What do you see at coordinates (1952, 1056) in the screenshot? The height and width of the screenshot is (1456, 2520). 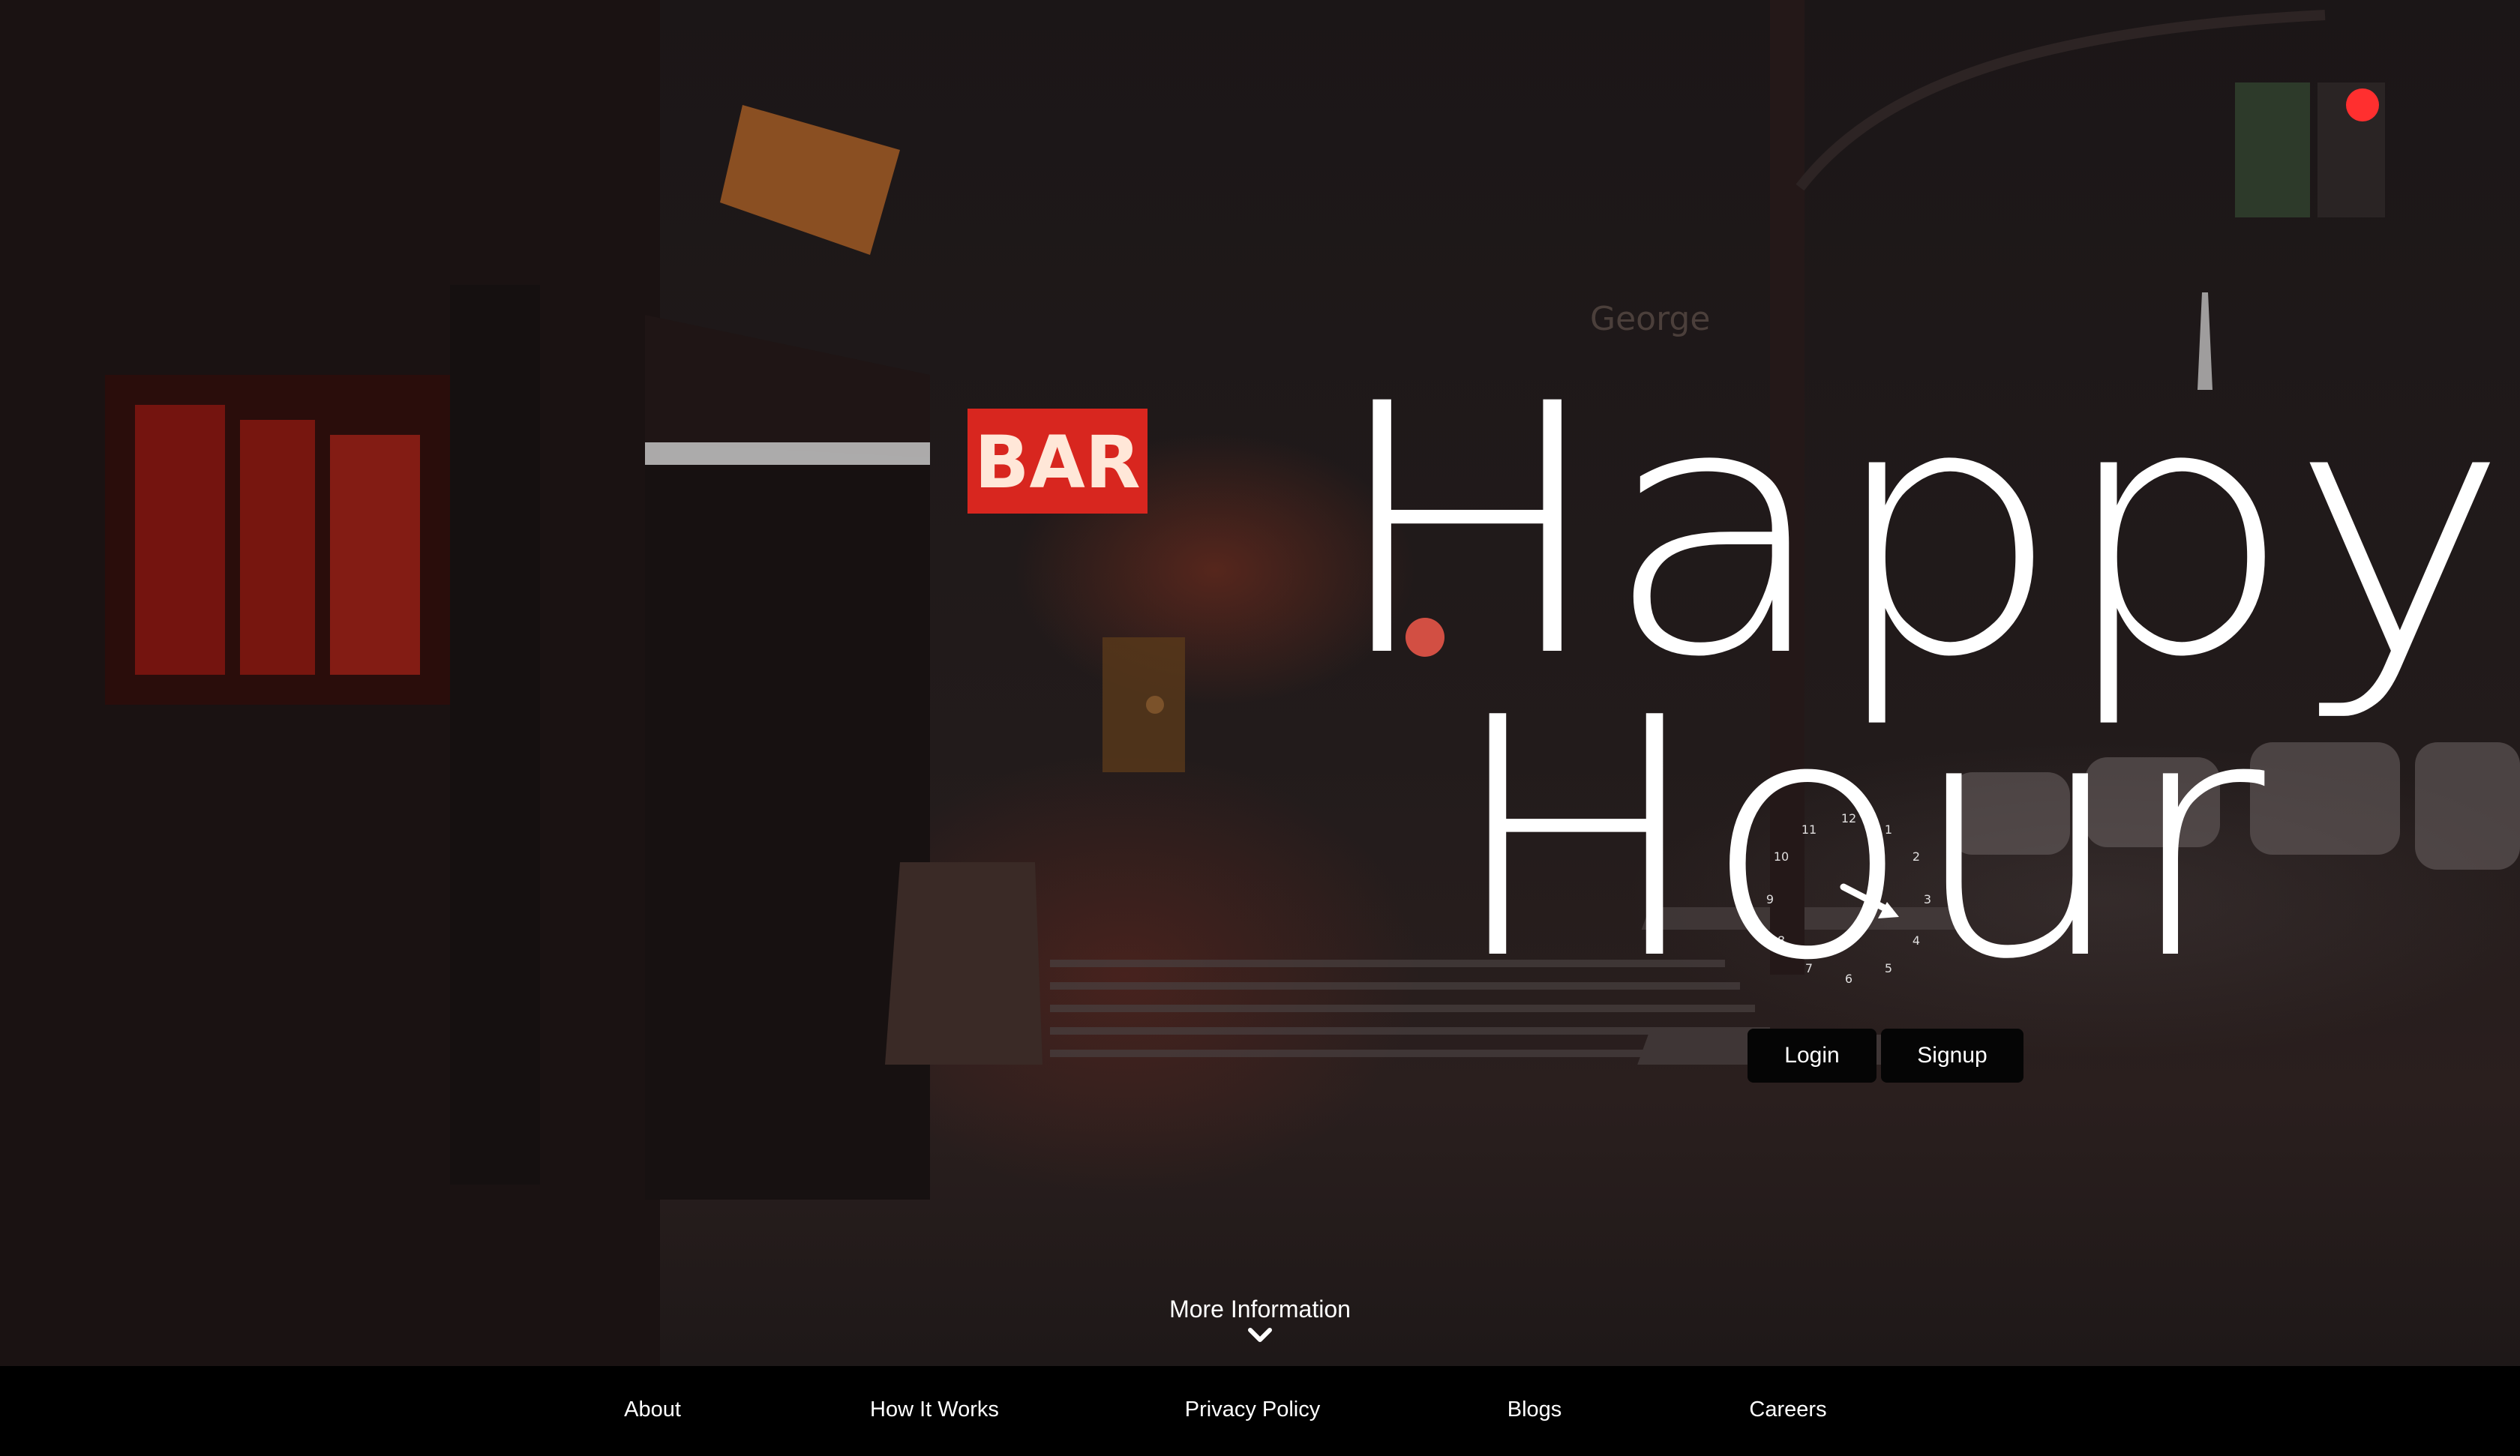 I see `signup-button: Signup` at bounding box center [1952, 1056].